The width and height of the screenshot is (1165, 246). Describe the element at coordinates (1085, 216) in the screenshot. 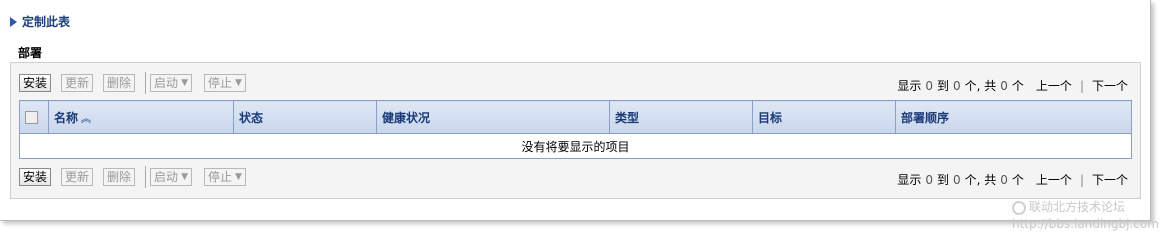

I see `forum-watermark: 联动北方技术论坛 http://bbs.landingbj.com` at that location.